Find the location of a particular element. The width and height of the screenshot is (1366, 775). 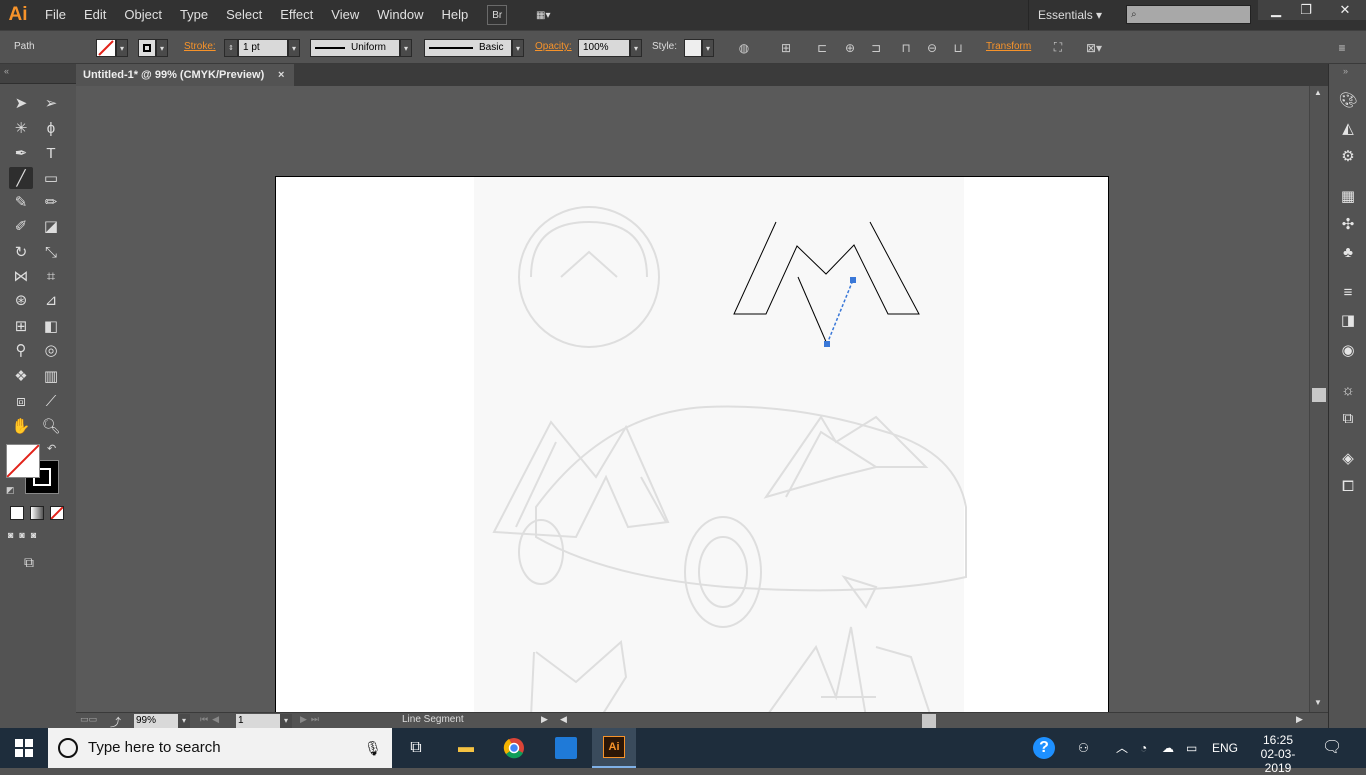

align-vertical-center-icon: ⊖ is located at coordinates (932, 47).